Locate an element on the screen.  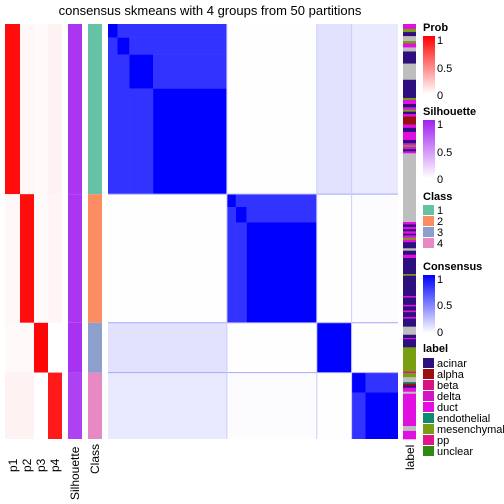
legend-prob-tick-0: 0 is located at coordinates (440, 96).